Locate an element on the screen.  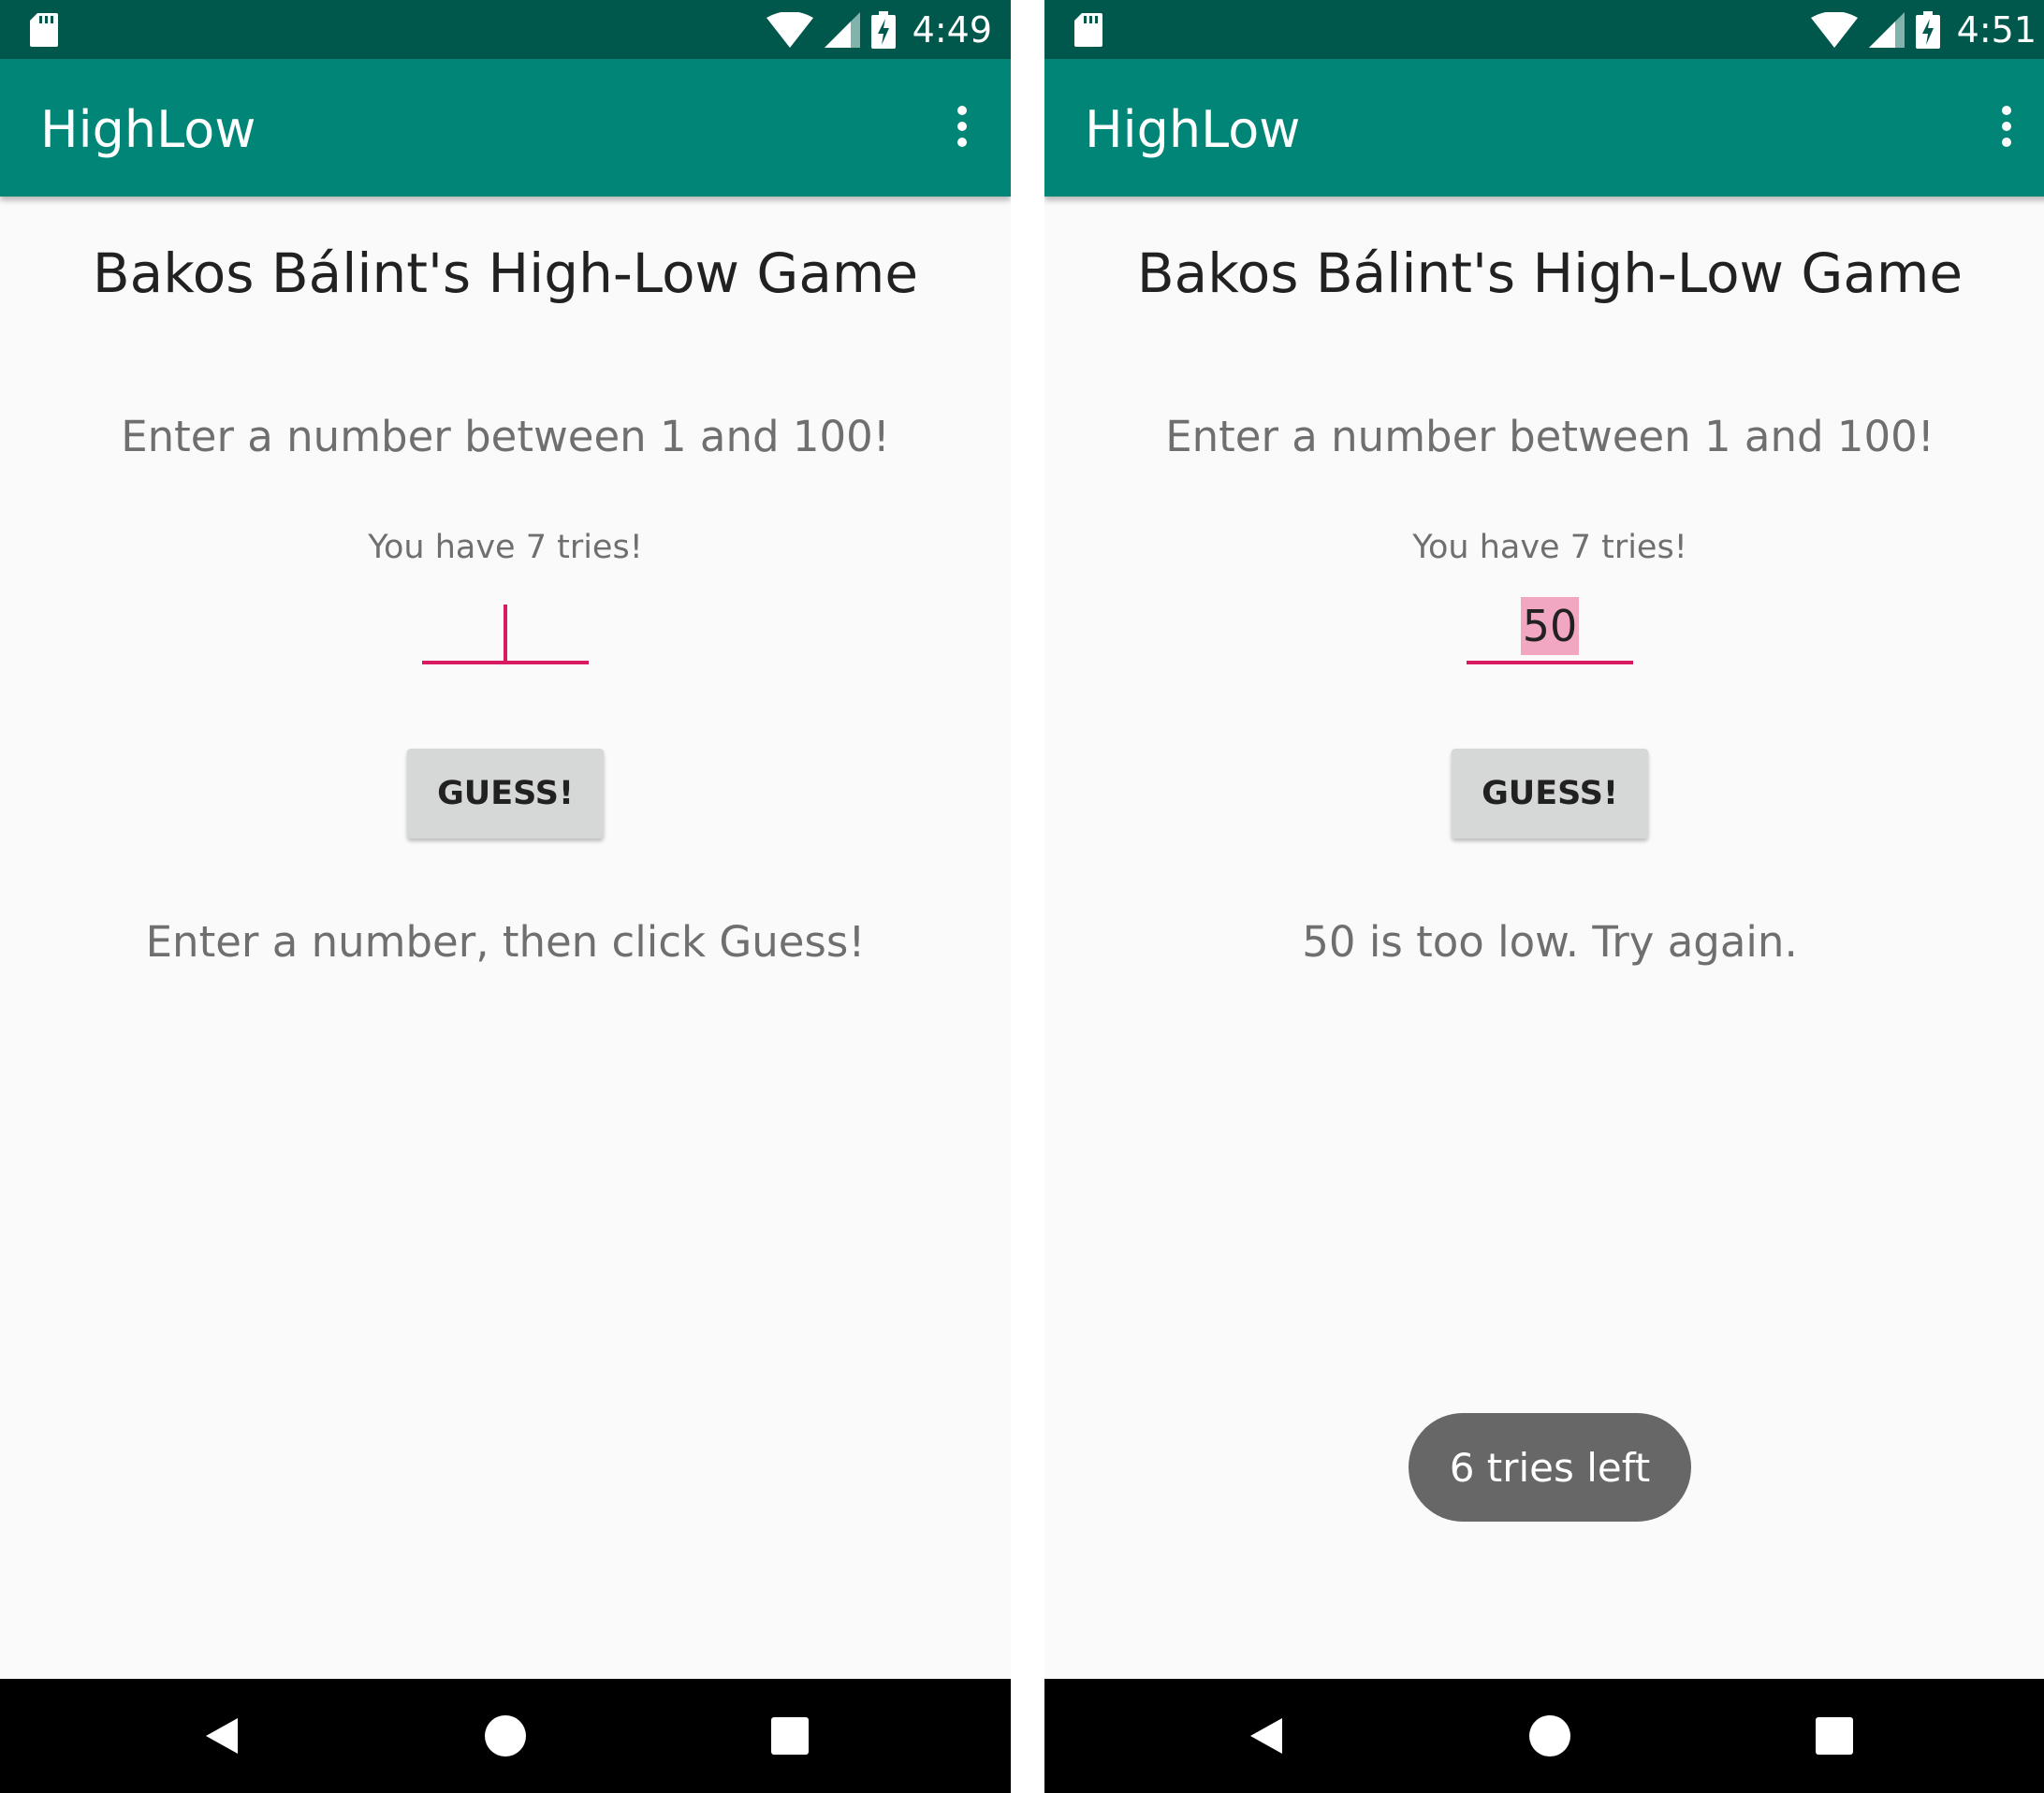
input-value: 50 is located at coordinates (1550, 626).